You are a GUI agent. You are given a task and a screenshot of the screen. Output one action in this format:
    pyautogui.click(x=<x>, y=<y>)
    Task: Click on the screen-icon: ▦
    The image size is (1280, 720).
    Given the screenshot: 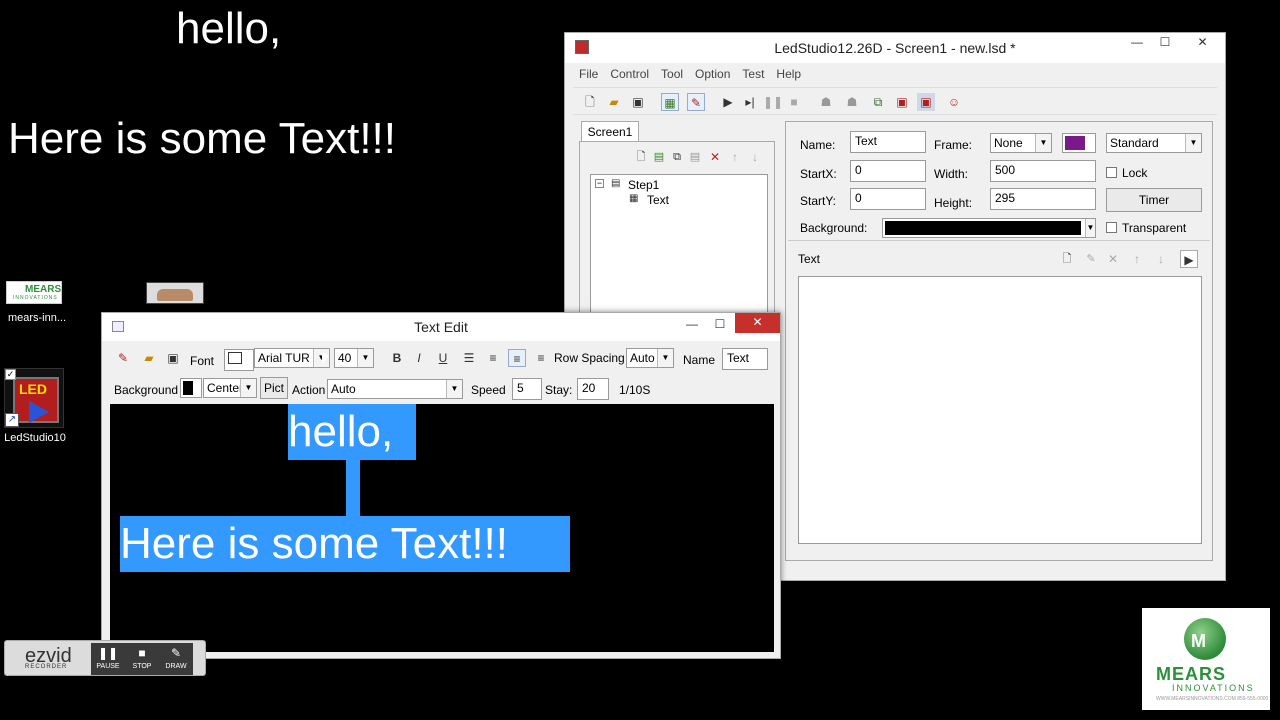 What is the action you would take?
    pyautogui.click(x=670, y=102)
    